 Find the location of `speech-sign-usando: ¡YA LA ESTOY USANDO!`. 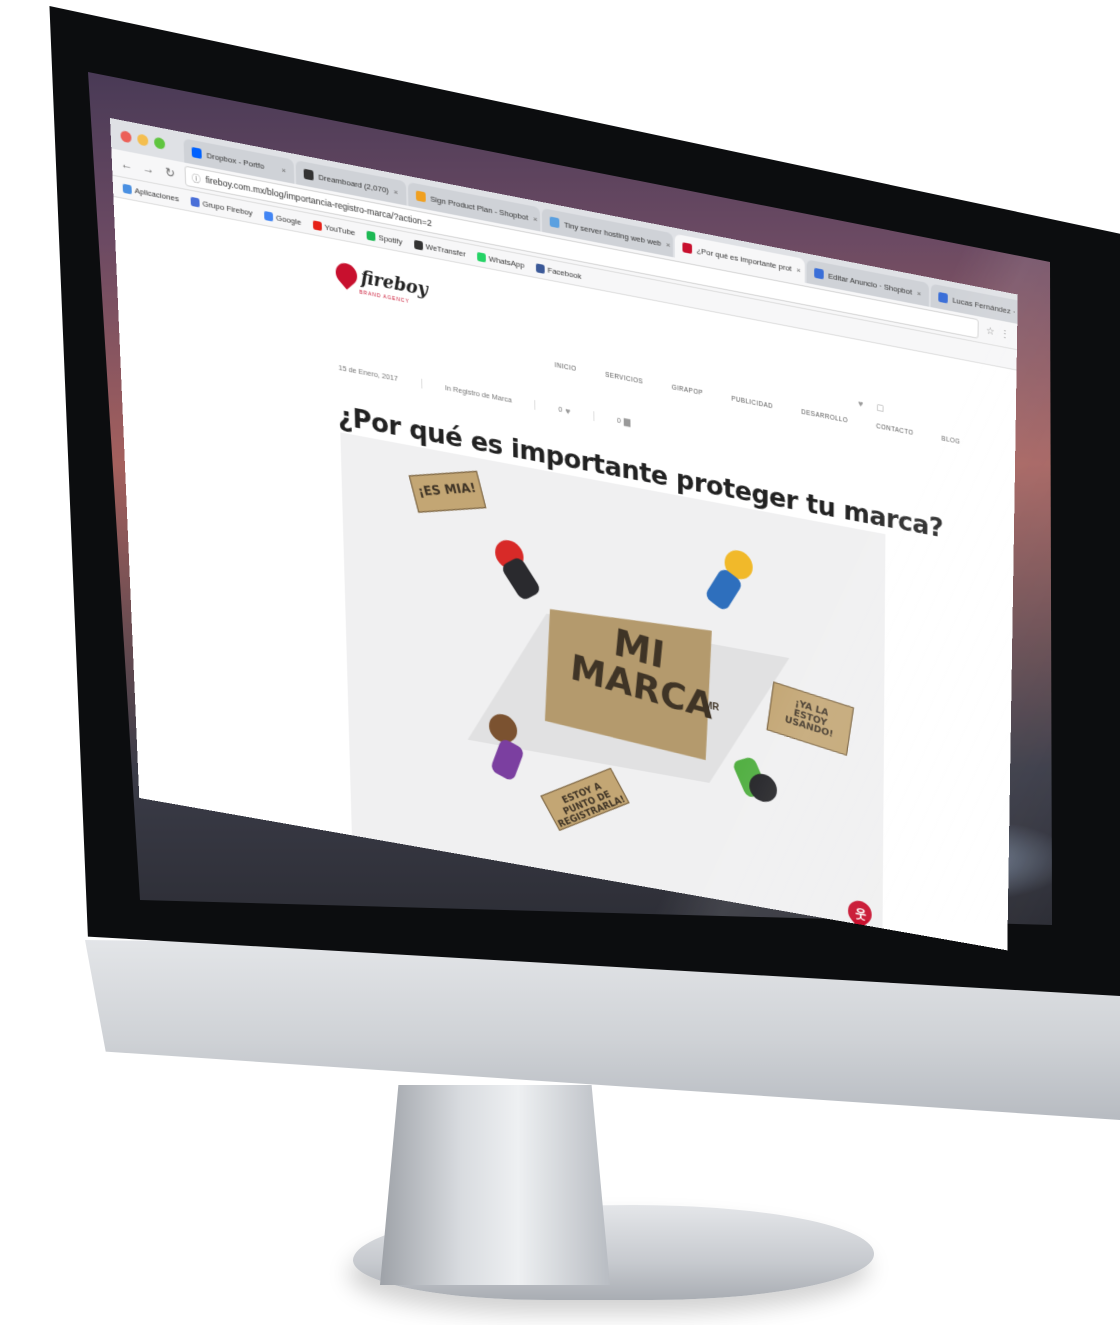

speech-sign-usando: ¡YA LA ESTOY USANDO! is located at coordinates (810, 718).